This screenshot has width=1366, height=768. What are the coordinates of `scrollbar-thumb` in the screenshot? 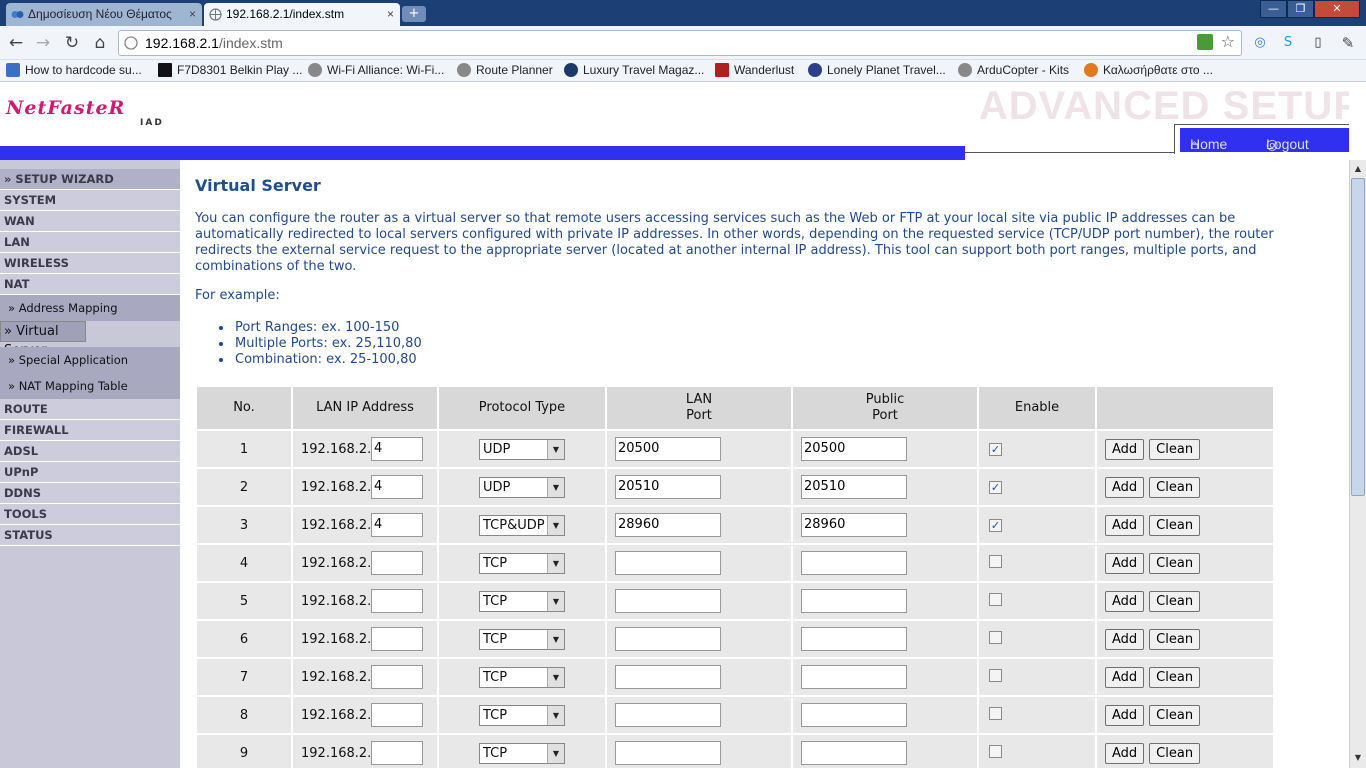 It's located at (1358, 337).